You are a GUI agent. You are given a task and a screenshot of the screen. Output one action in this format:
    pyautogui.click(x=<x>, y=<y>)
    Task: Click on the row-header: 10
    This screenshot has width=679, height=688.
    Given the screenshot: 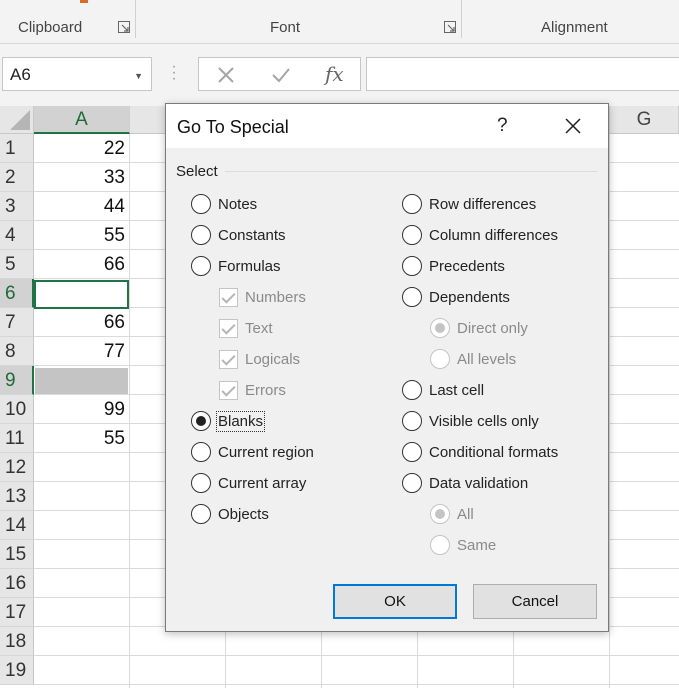 What is the action you would take?
    pyautogui.click(x=17, y=409)
    